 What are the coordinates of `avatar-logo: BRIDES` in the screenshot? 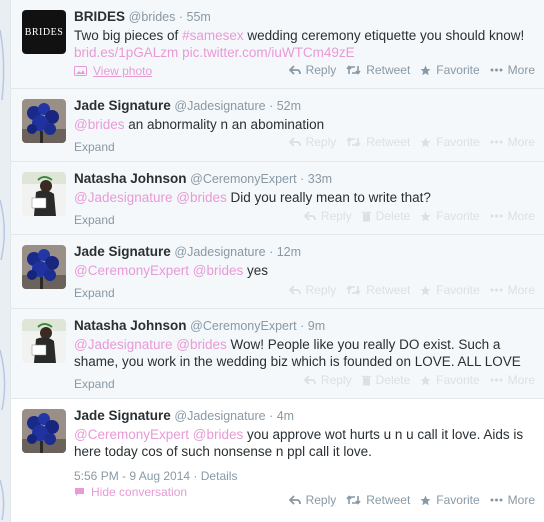 It's located at (44, 32).